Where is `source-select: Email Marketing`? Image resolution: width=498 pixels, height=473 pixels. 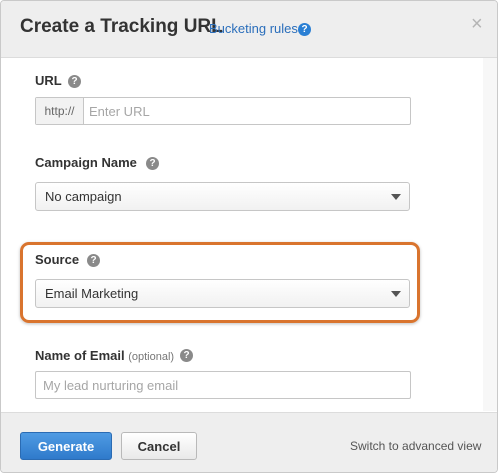
source-select: Email Marketing is located at coordinates (222, 293).